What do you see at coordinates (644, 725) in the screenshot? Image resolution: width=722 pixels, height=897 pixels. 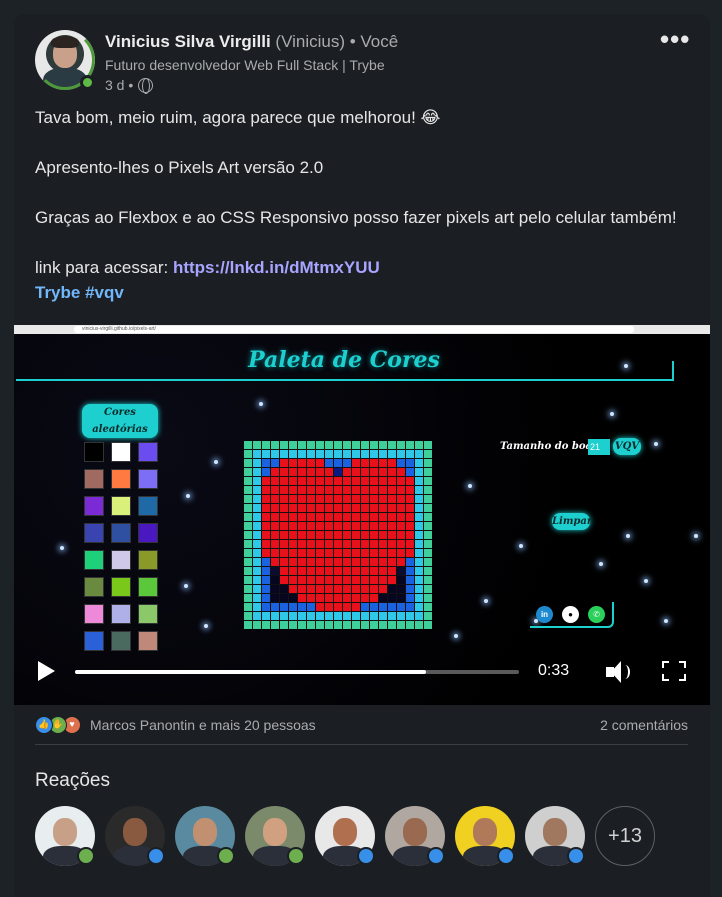 I see `comments-count: 2 comentários` at bounding box center [644, 725].